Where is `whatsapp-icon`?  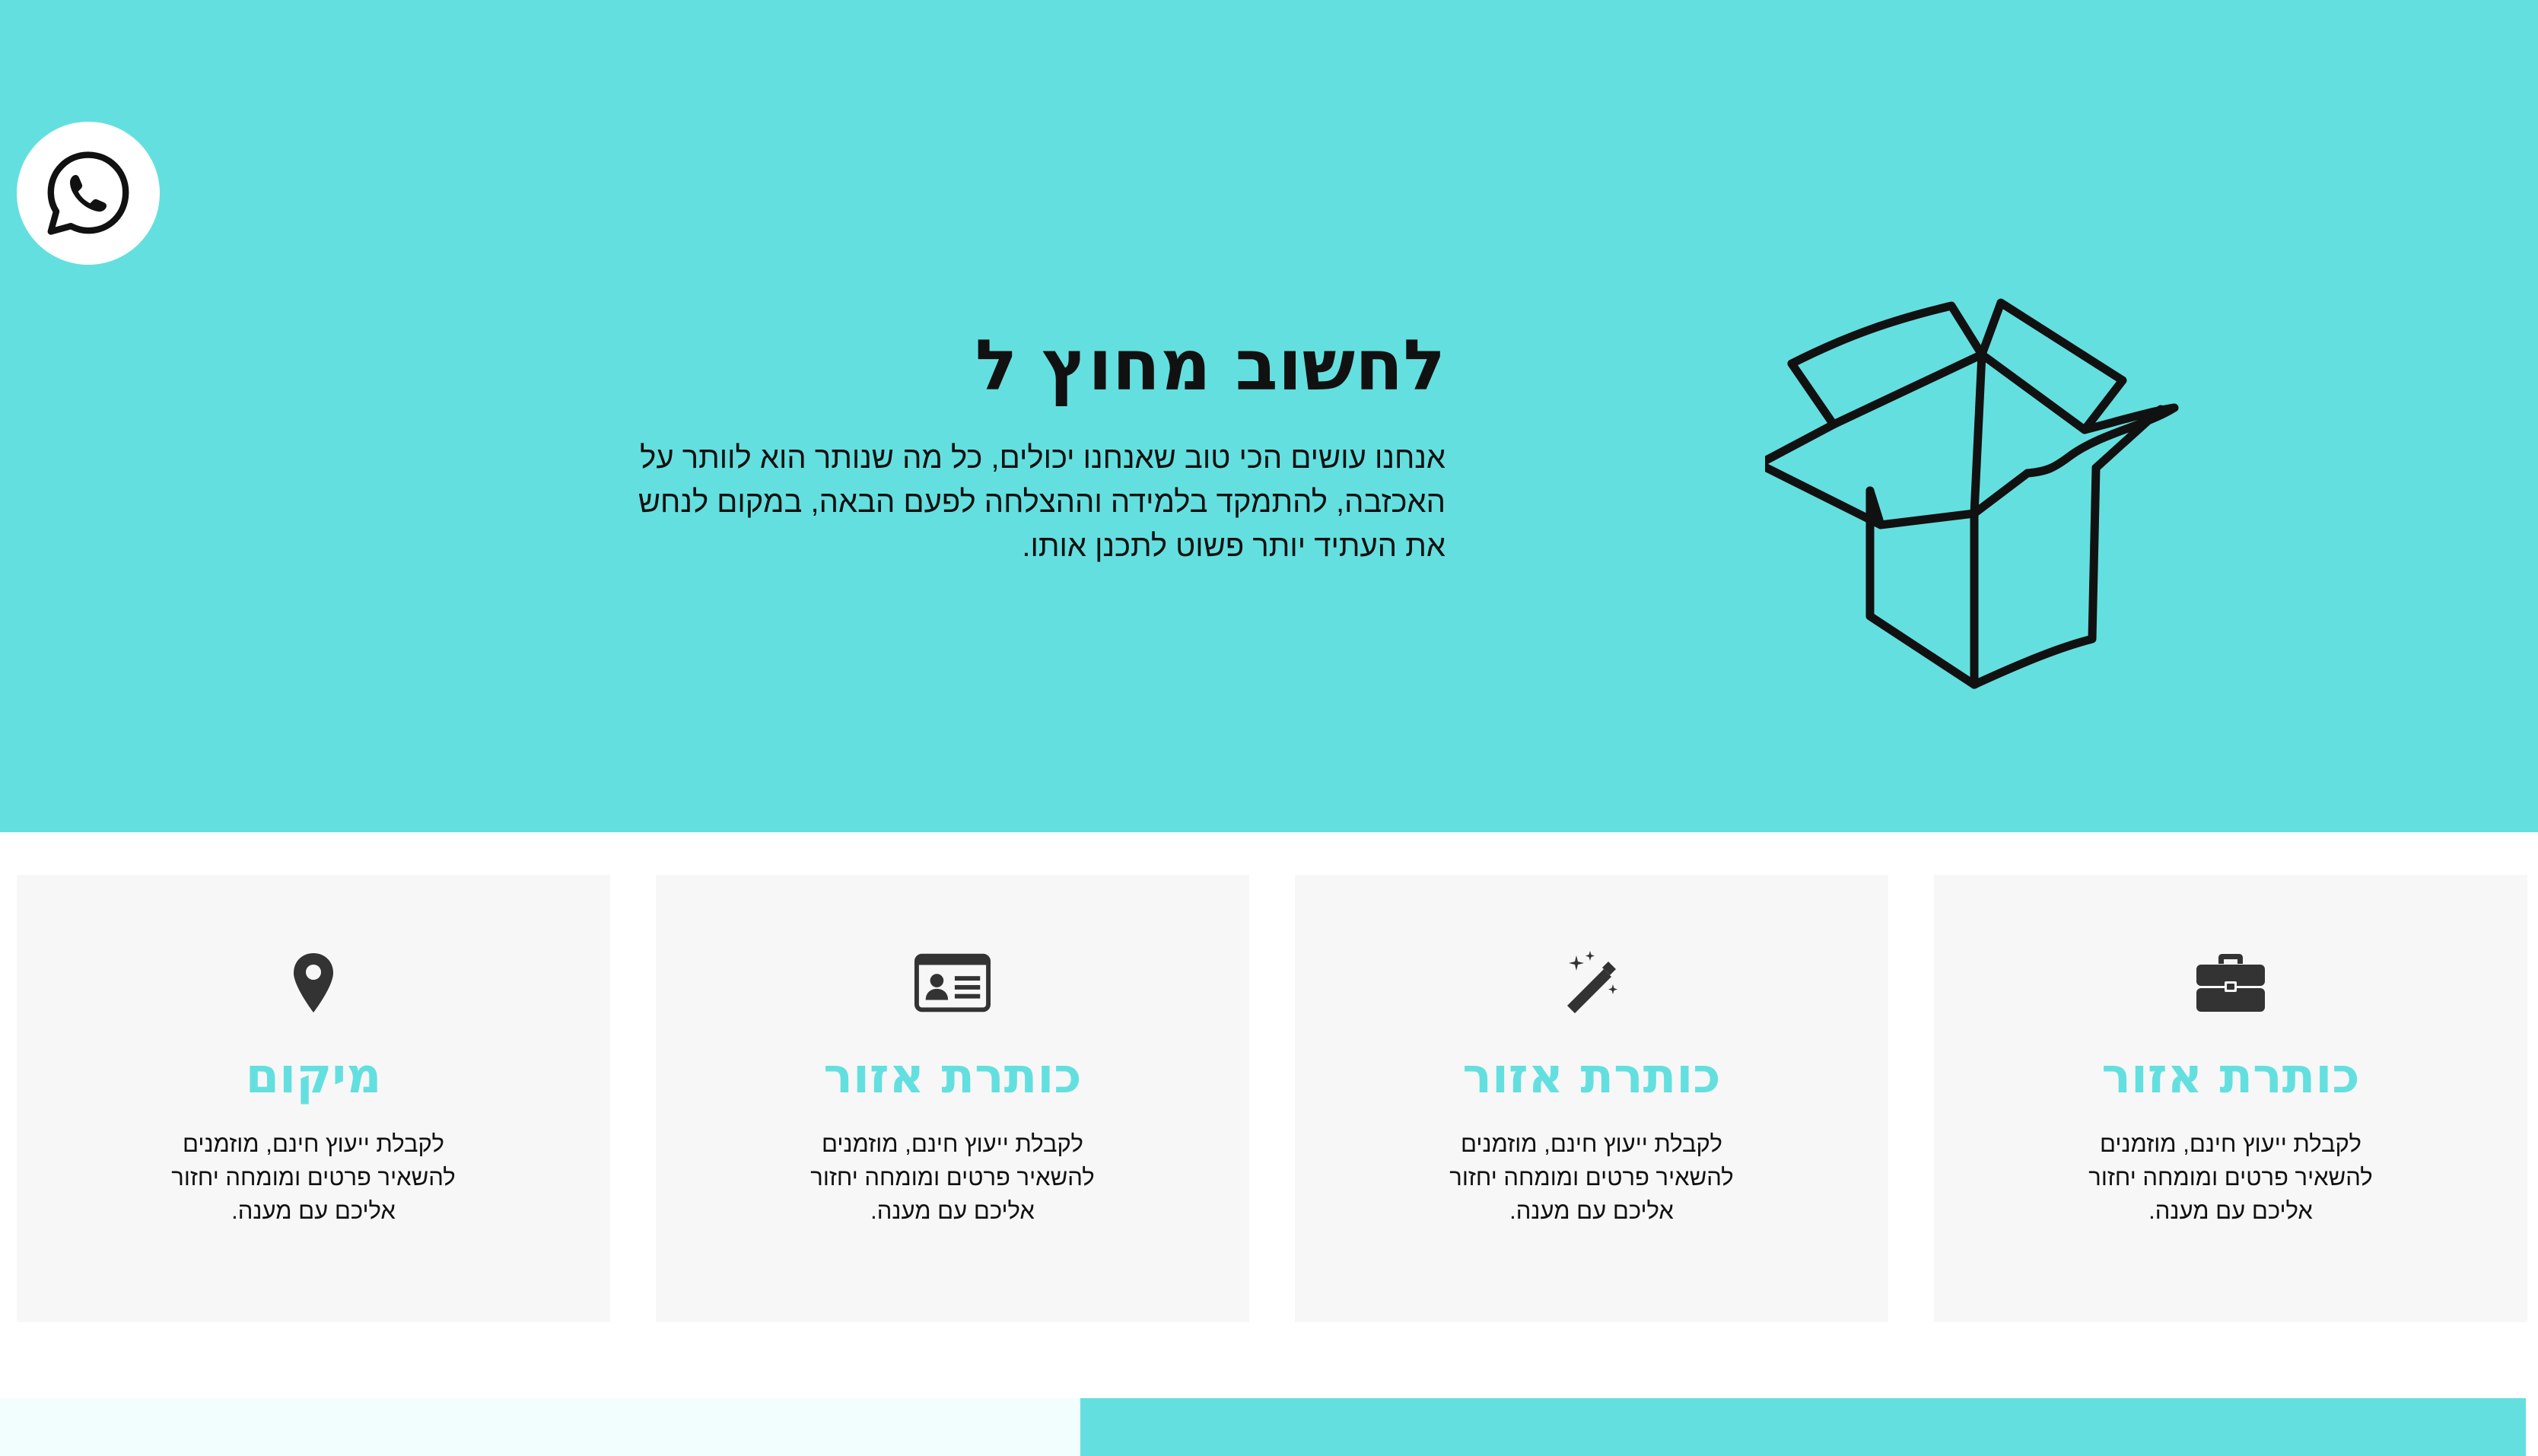 whatsapp-icon is located at coordinates (88, 193).